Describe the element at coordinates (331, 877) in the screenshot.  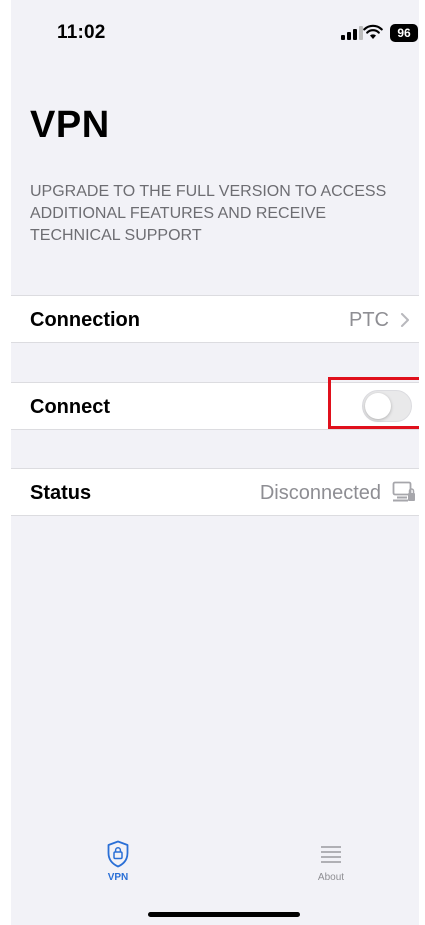
I see `tab-about-label: About` at that location.